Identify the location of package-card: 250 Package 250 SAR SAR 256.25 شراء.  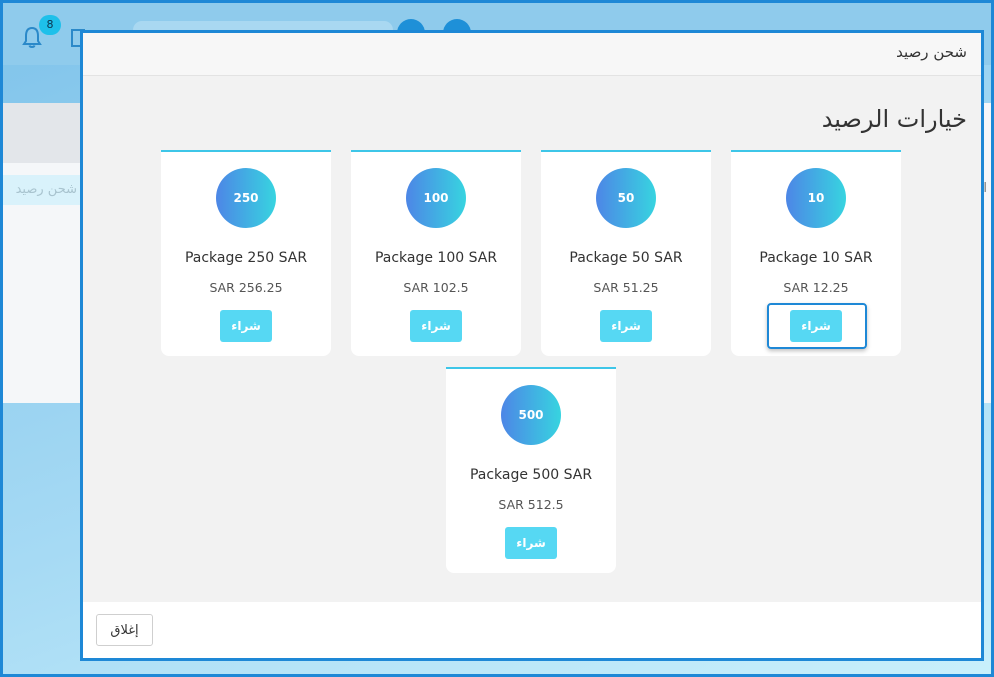
(246, 253).